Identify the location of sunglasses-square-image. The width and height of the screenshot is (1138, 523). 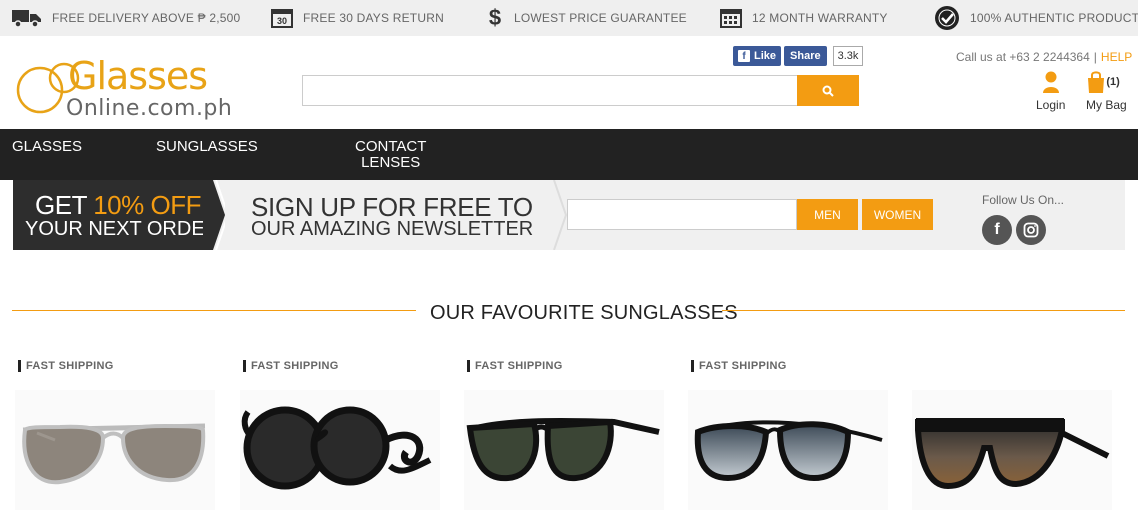
(788, 451).